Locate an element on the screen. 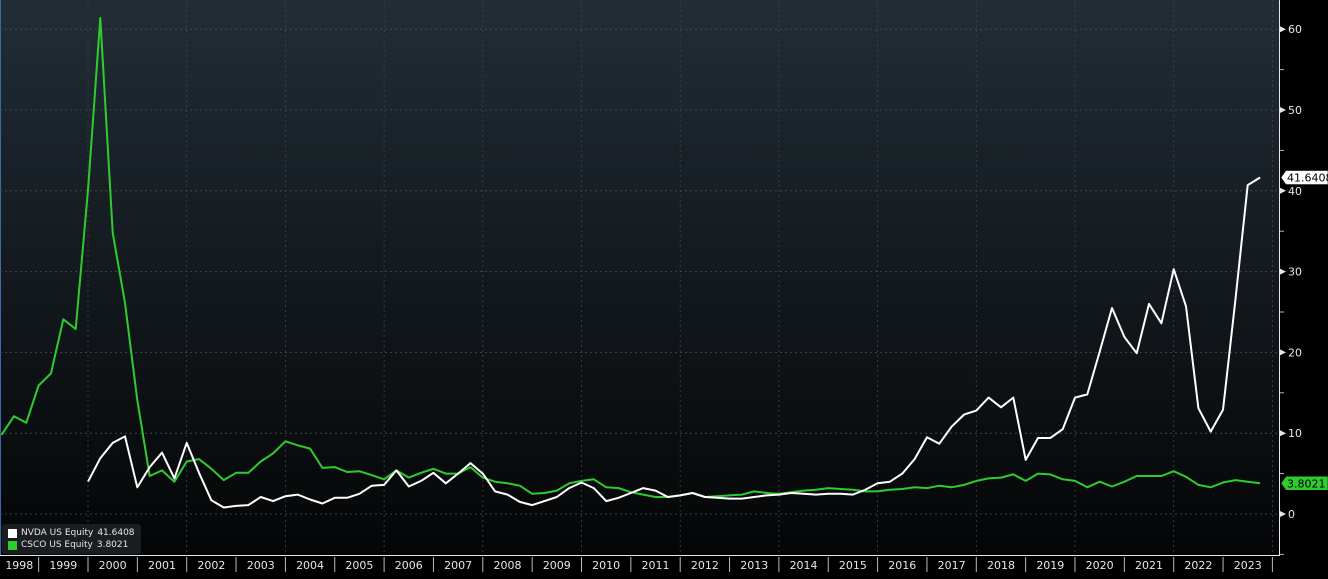 Image resolution: width=1328 pixels, height=579 pixels. last-value-tag-nvda: 41.6408 is located at coordinates (1304, 177).